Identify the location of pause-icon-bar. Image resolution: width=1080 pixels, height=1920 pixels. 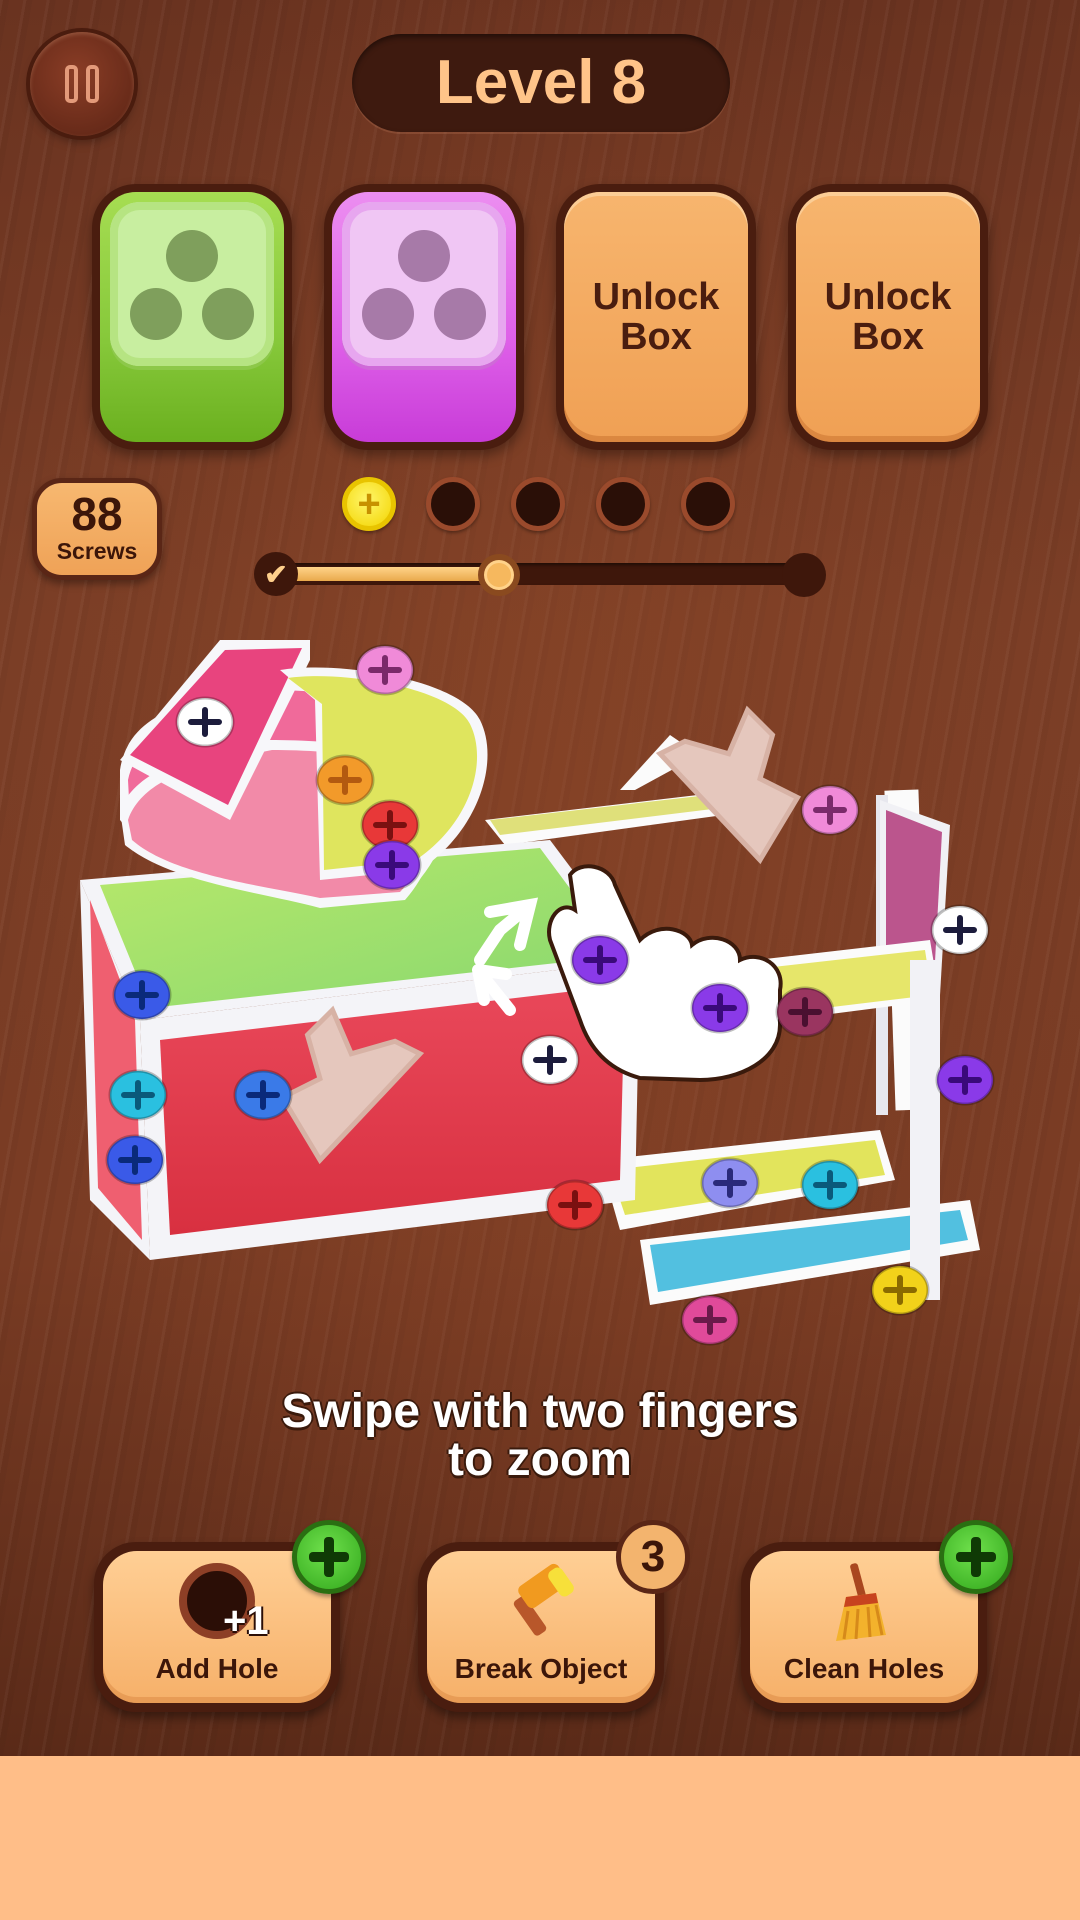
(92, 84).